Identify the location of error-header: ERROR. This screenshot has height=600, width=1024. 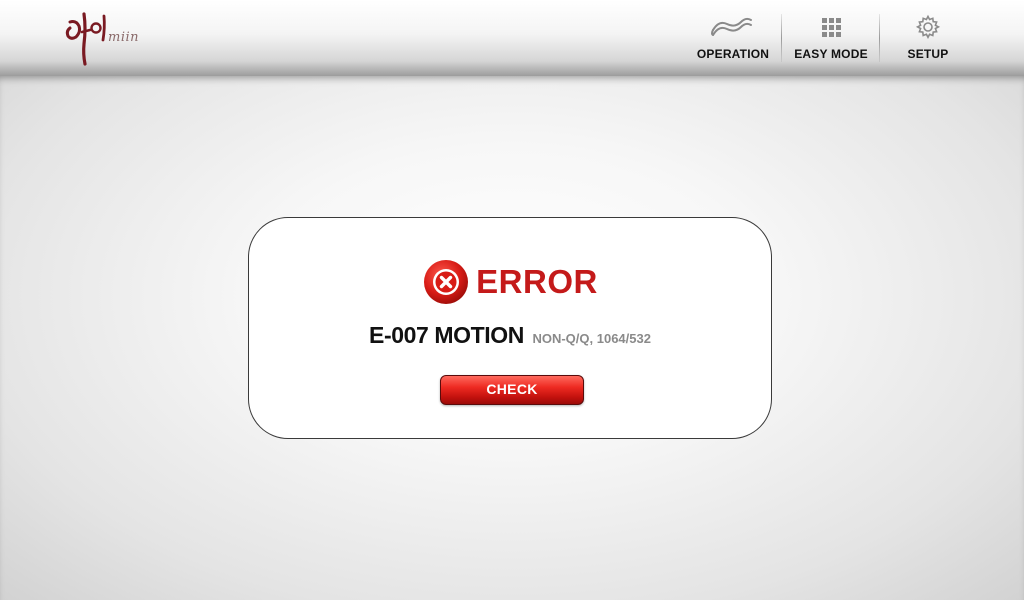
(510, 284).